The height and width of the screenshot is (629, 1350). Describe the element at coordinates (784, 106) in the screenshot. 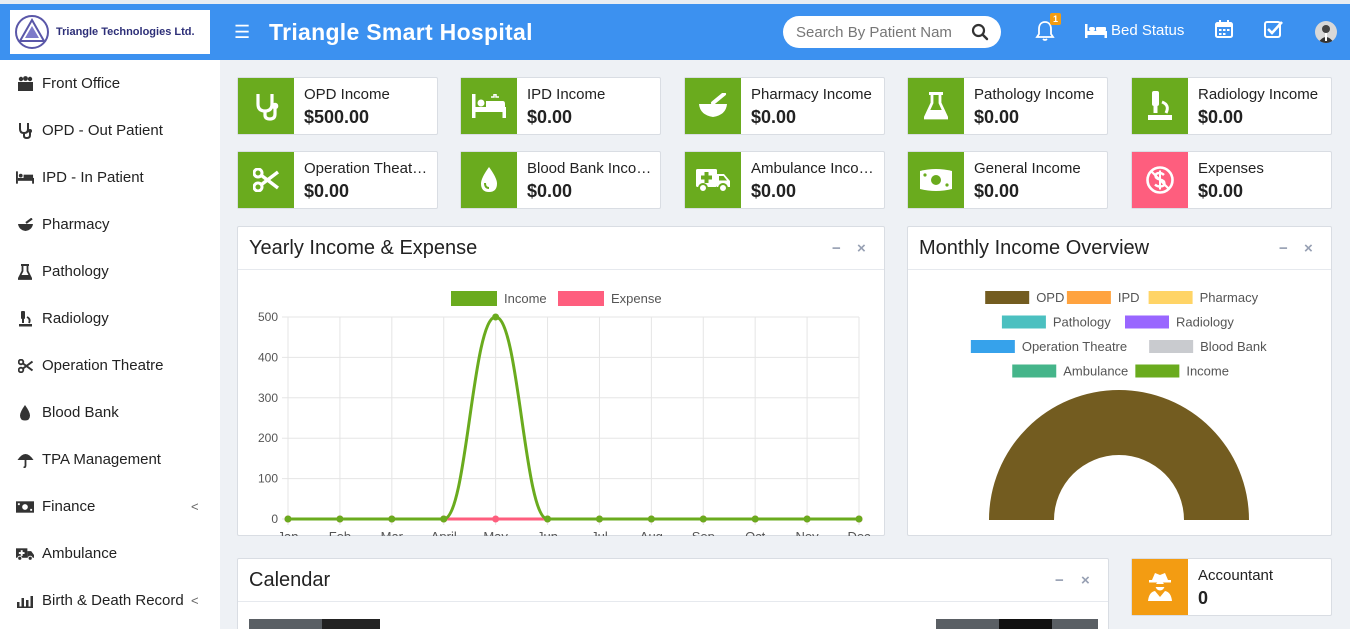

I see `pharmacy-income-box: Pharmacy Income $0.00` at that location.